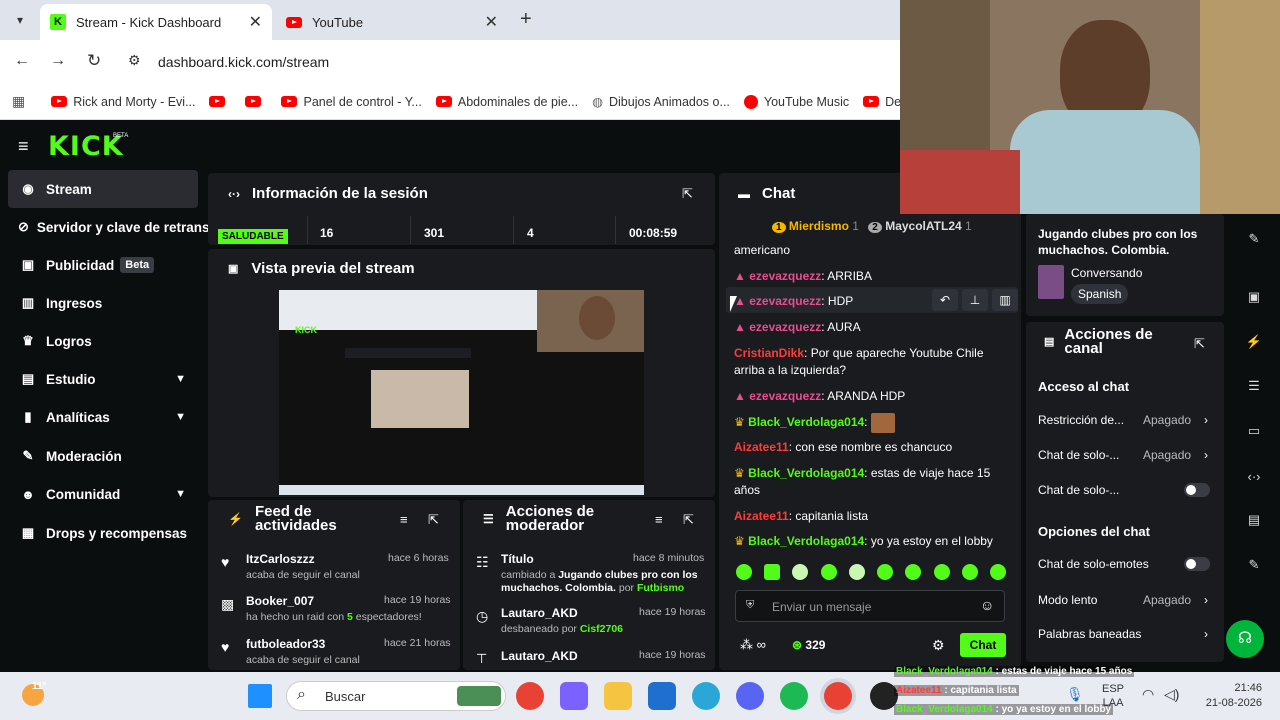  Describe the element at coordinates (225, 562) in the screenshot. I see `heart-icon: ♥` at that location.